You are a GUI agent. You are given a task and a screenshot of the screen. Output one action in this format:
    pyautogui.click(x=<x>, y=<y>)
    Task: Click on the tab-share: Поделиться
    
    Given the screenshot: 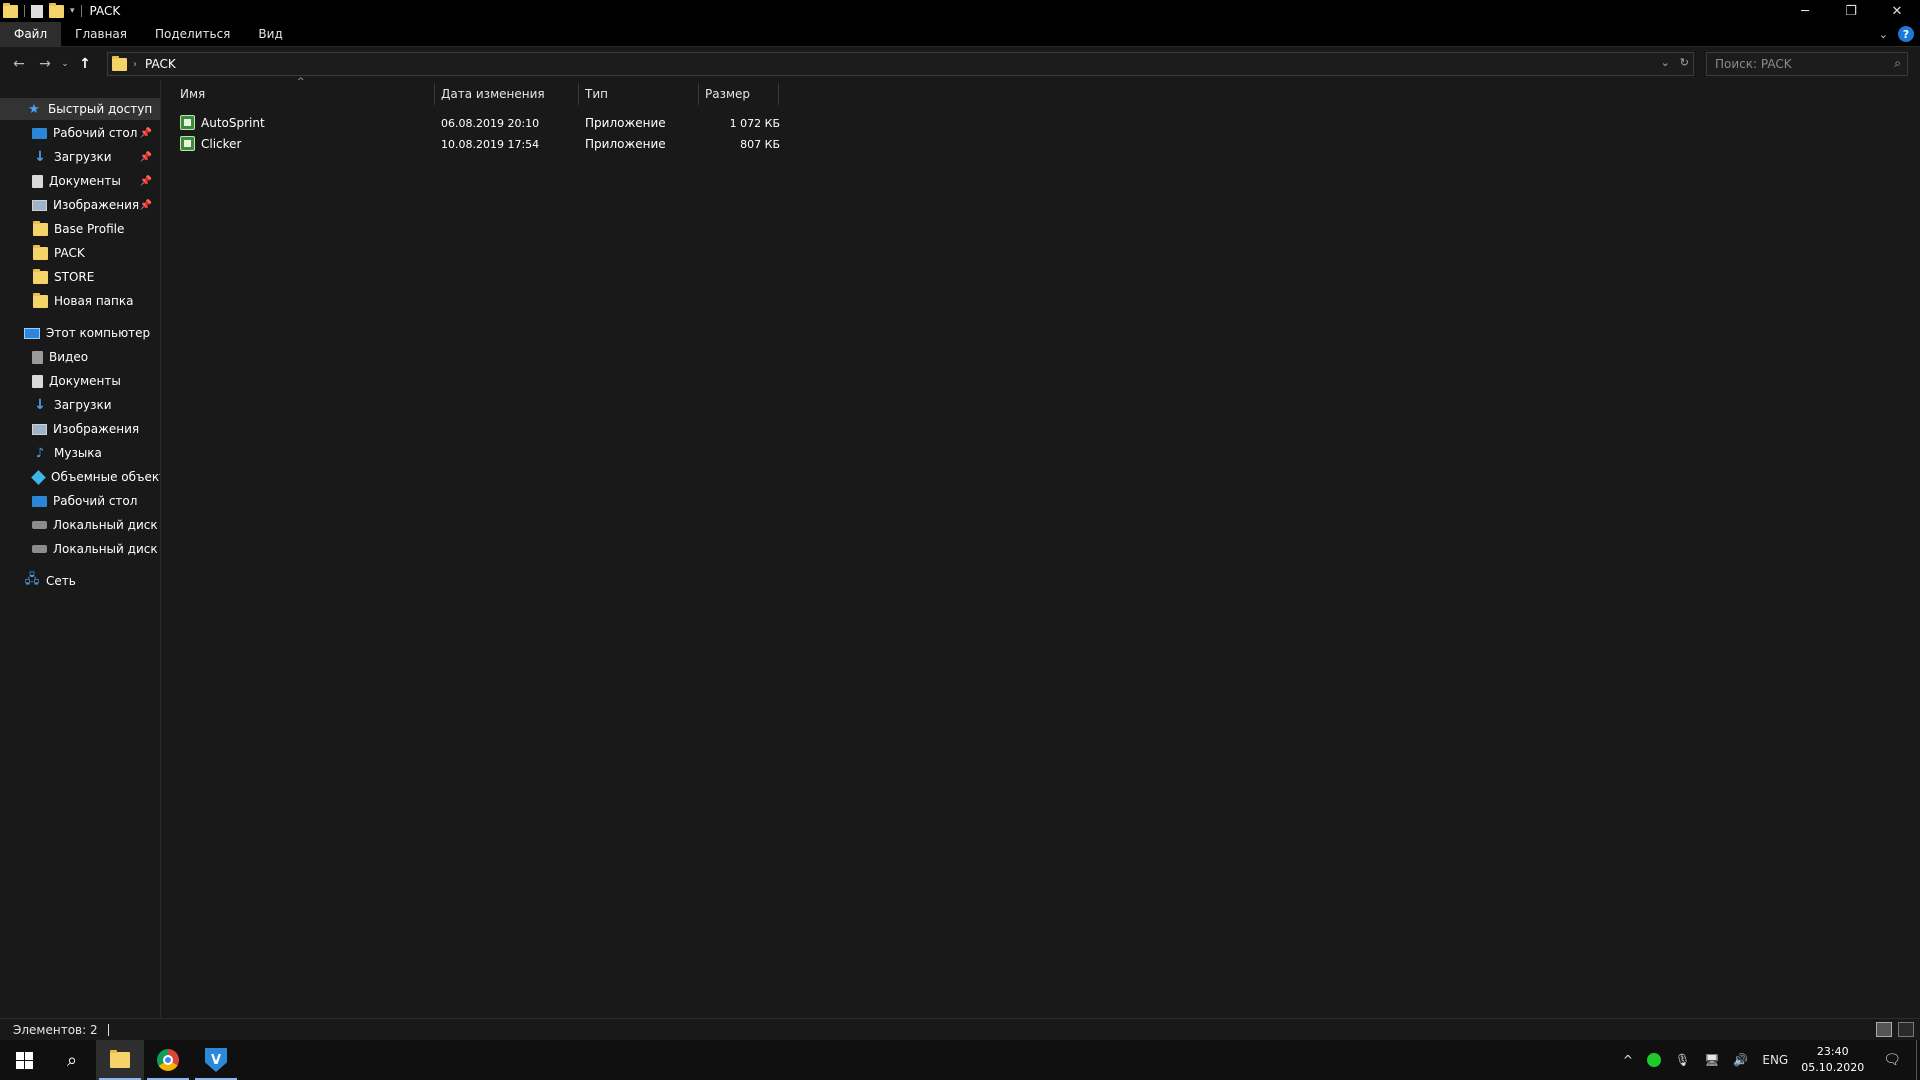 What is the action you would take?
    pyautogui.click(x=192, y=34)
    